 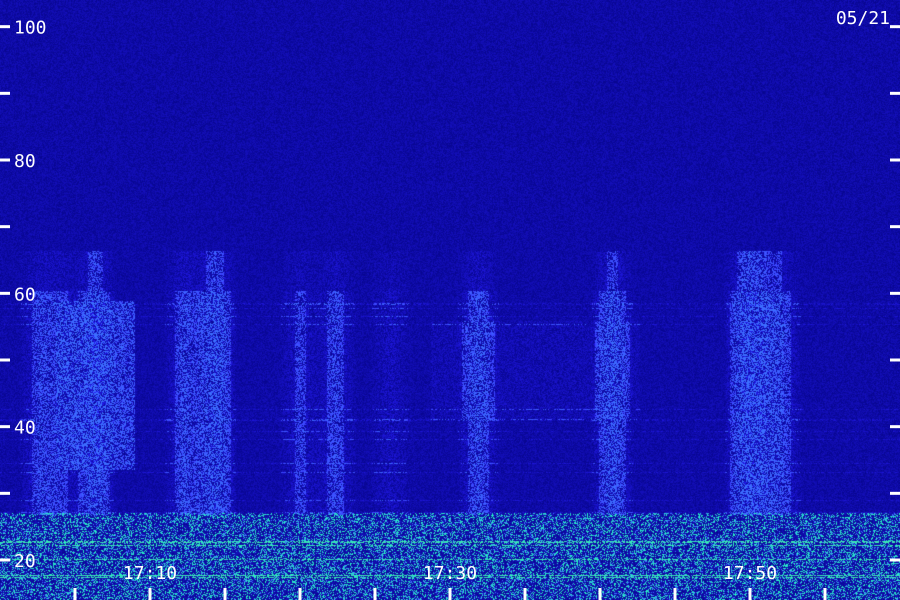 I want to click on date-label: 05/21, so click(x=863, y=18).